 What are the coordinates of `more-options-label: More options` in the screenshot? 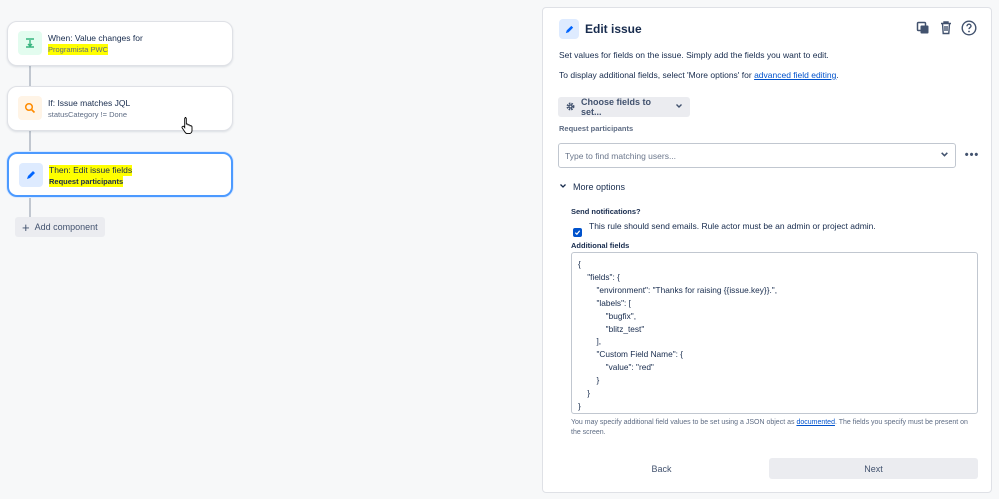 It's located at (599, 187).